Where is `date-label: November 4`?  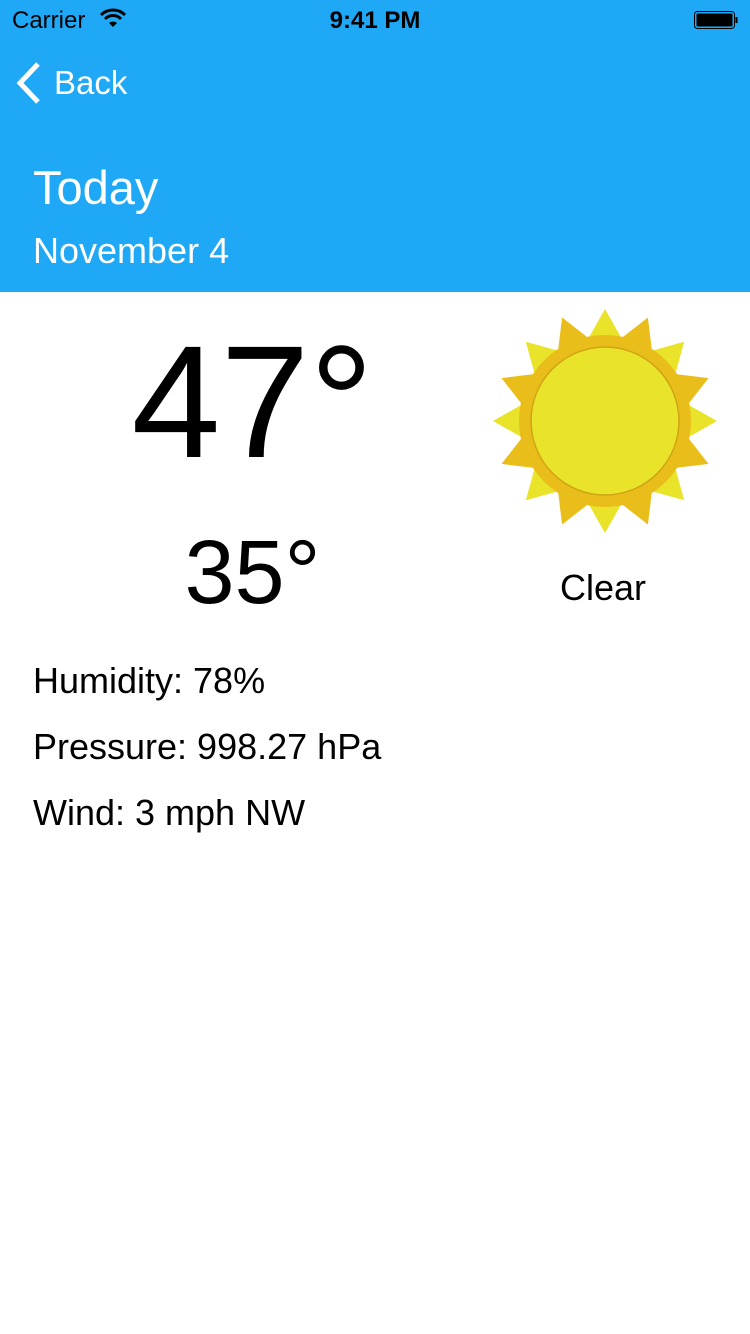 date-label: November 4 is located at coordinates (131, 250).